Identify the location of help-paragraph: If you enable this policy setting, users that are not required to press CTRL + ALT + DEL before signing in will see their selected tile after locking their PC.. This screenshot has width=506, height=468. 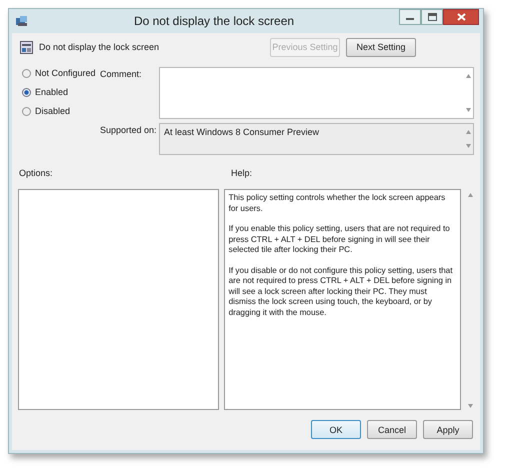
(339, 240).